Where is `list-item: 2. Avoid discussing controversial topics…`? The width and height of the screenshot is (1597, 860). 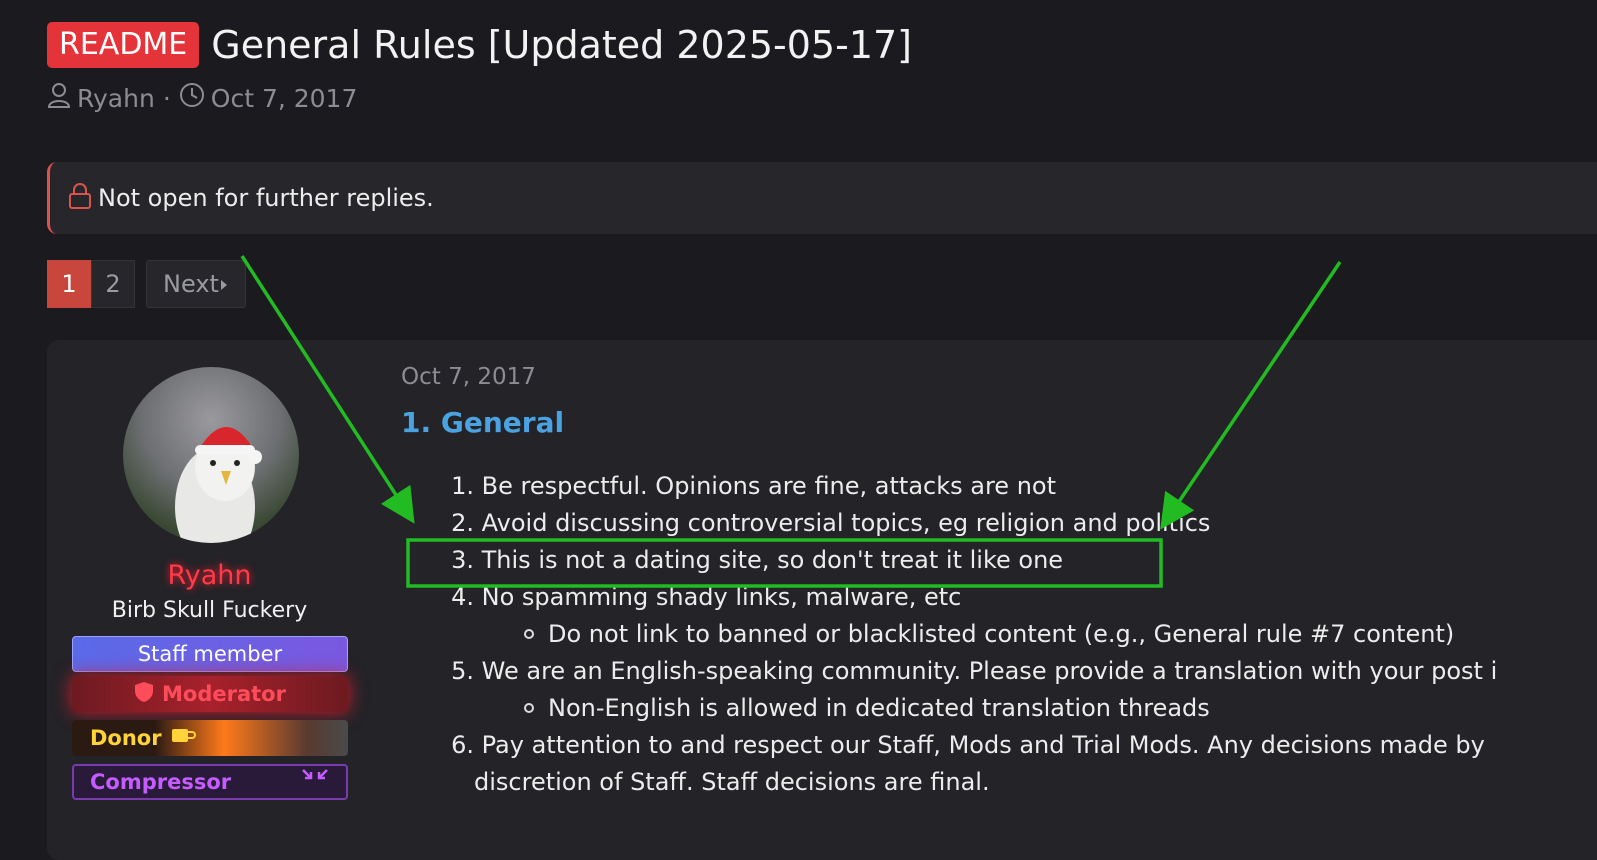 list-item: 2. Avoid discussing controversial topics… is located at coordinates (825, 523).